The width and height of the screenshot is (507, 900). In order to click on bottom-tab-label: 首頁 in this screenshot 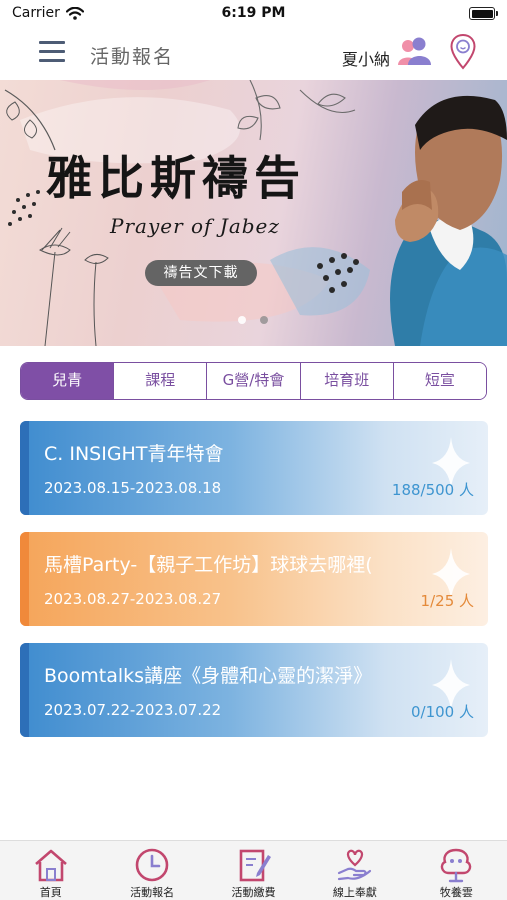, I will do `click(50, 892)`.